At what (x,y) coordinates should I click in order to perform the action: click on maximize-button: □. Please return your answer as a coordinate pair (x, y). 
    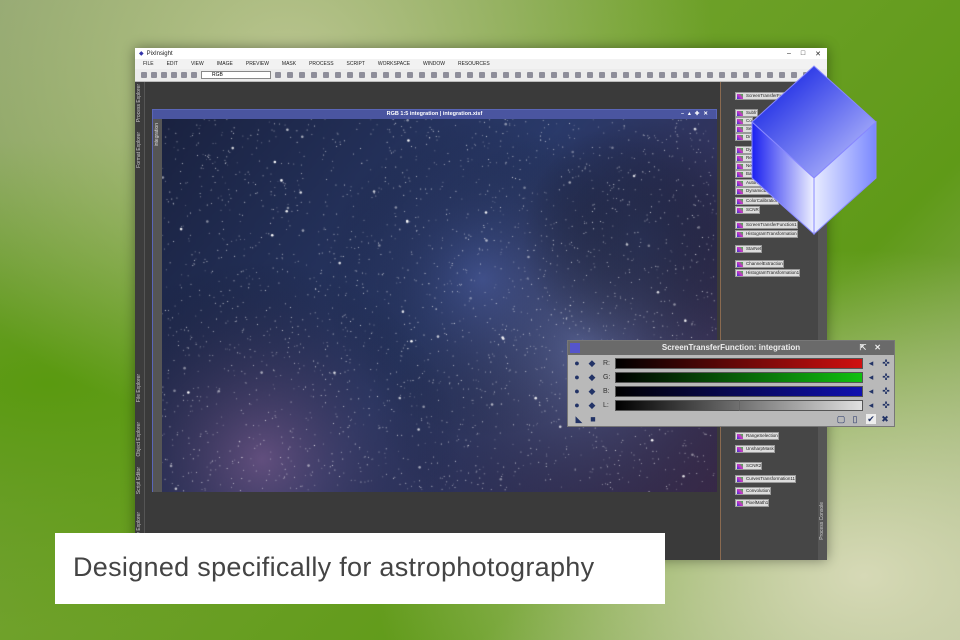
    Looking at the image, I should click on (803, 54).